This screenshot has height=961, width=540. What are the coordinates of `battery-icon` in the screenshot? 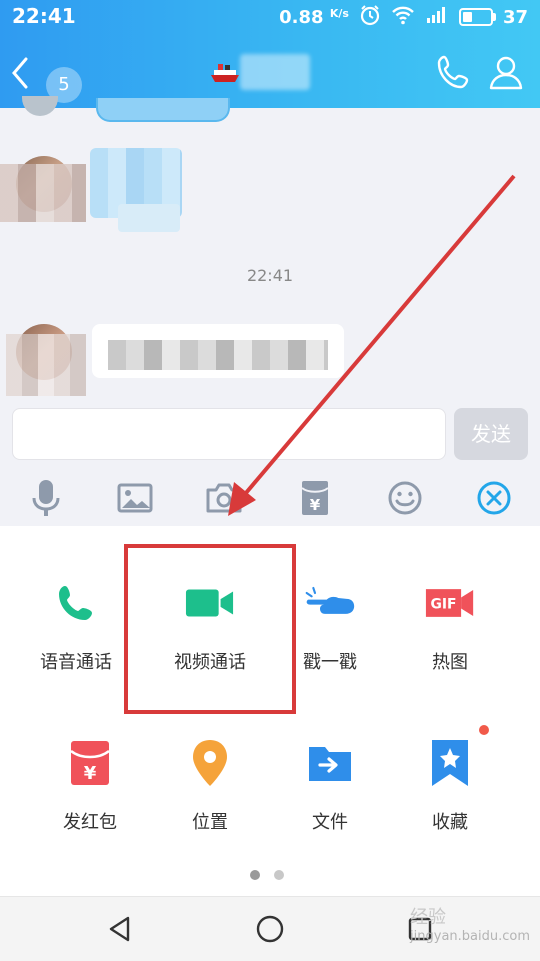 It's located at (477, 17).